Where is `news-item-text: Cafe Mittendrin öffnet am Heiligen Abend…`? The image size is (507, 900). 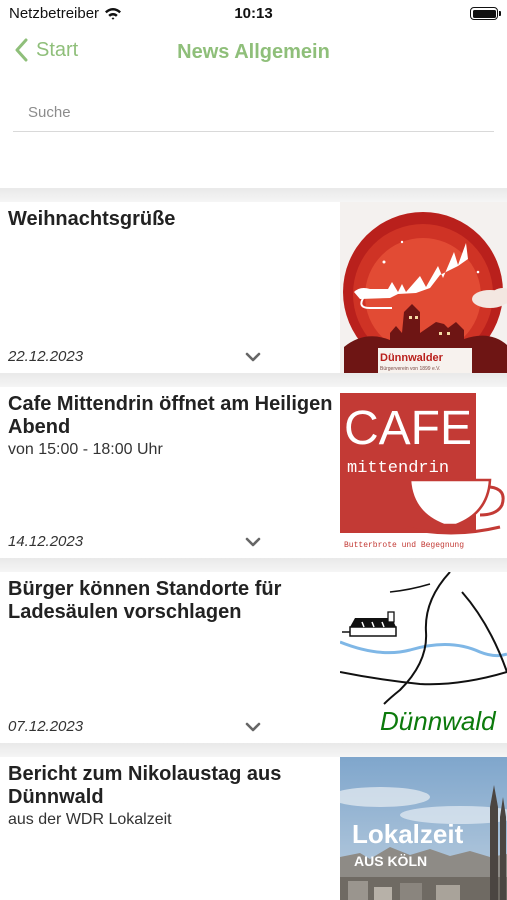
news-item-text: Cafe Mittendrin öffnet am Heiligen Abend… is located at coordinates (170, 426).